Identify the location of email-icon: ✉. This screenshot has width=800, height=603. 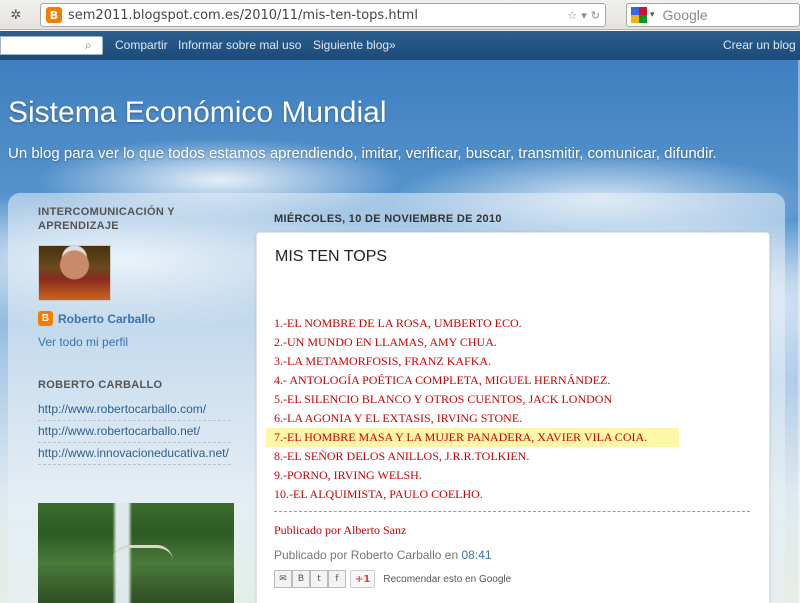
(283, 579).